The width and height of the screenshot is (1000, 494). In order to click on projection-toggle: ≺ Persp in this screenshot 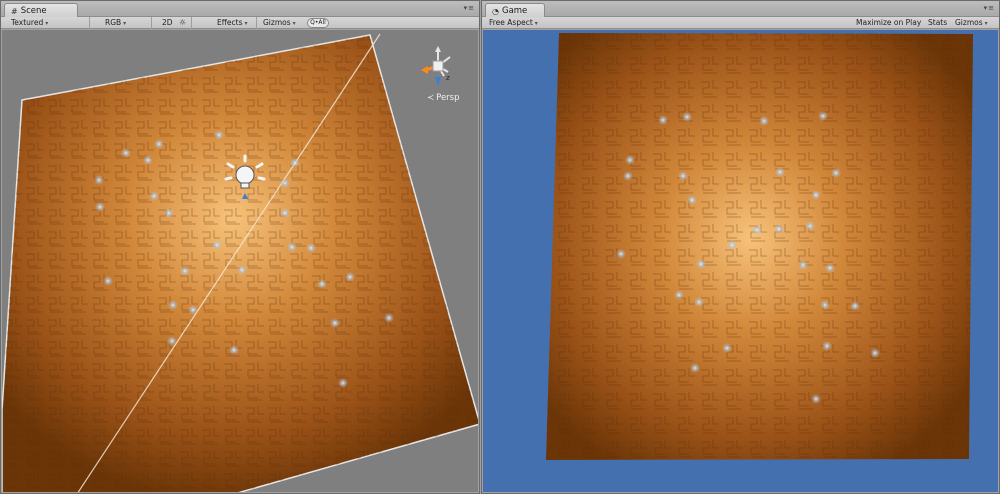, I will do `click(443, 98)`.